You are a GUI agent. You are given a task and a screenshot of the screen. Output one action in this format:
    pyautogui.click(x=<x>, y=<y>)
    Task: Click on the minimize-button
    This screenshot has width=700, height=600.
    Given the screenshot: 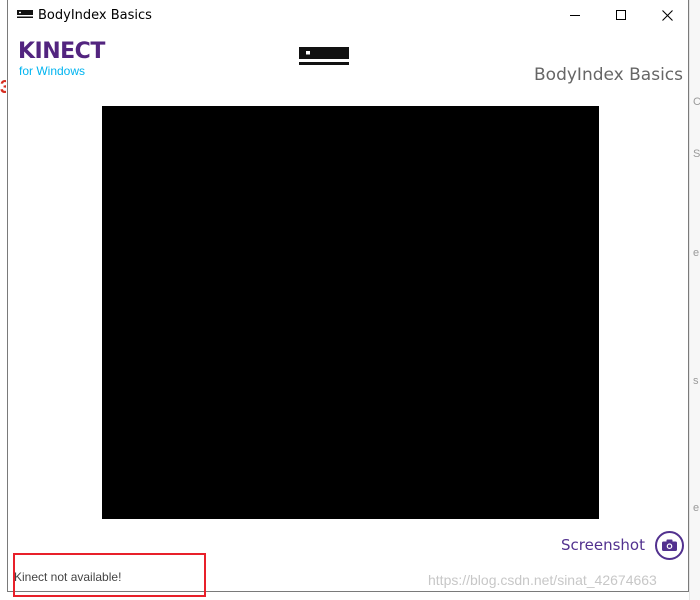 What is the action you would take?
    pyautogui.click(x=575, y=15)
    